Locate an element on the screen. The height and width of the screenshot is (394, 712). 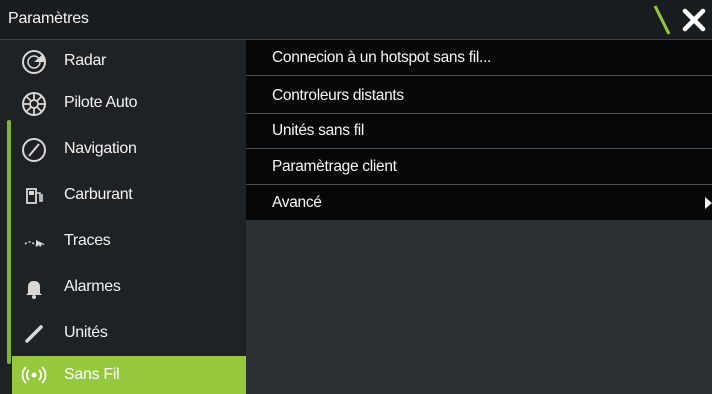
compass-icon is located at coordinates (34, 150).